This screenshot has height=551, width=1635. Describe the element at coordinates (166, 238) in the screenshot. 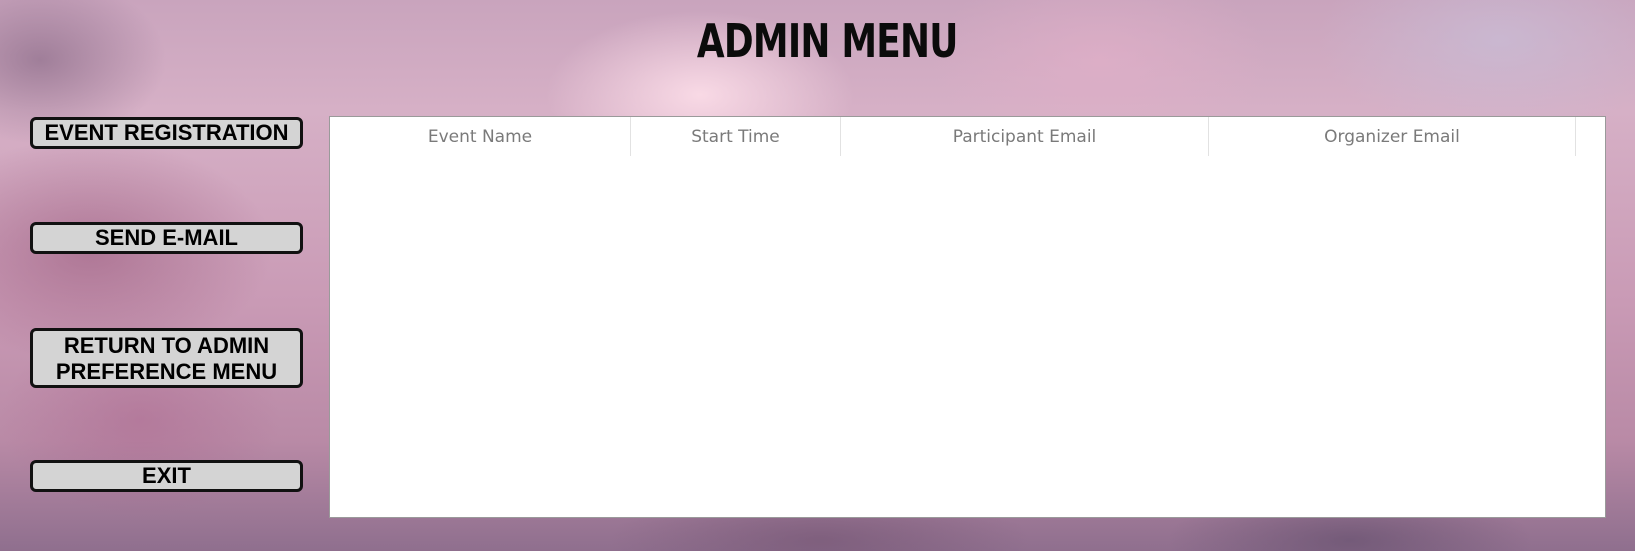

I see `send-email-button: SEND E-MAIL` at that location.